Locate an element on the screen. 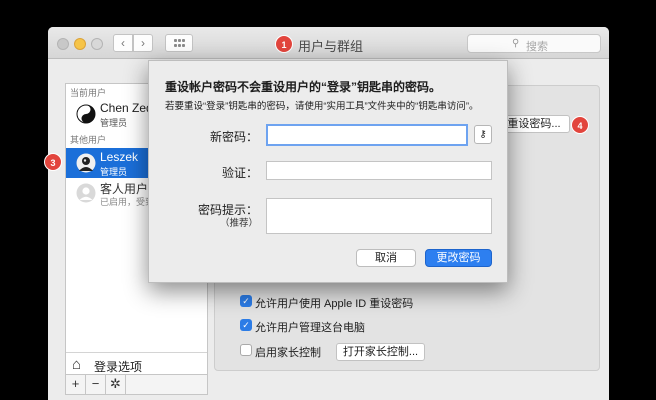  login-options-label: 登录选项 is located at coordinates (118, 367).